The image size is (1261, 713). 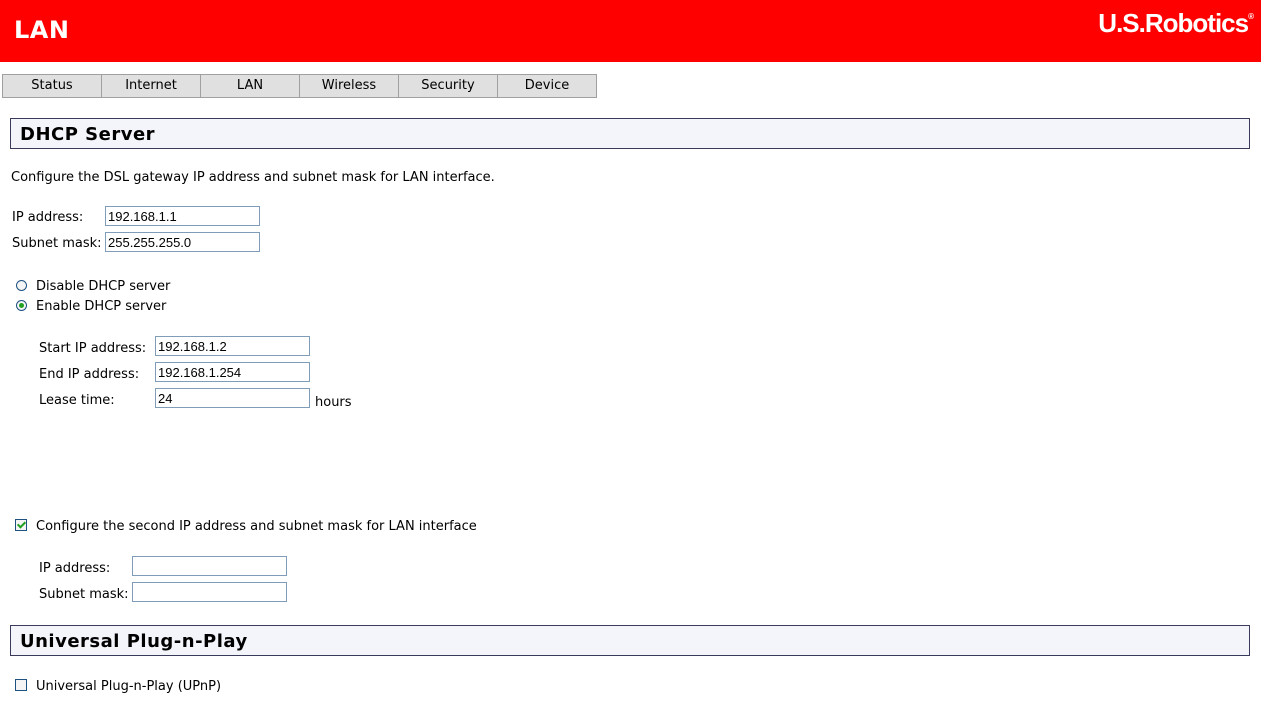 I want to click on second-ip-address-input, so click(x=209, y=566).